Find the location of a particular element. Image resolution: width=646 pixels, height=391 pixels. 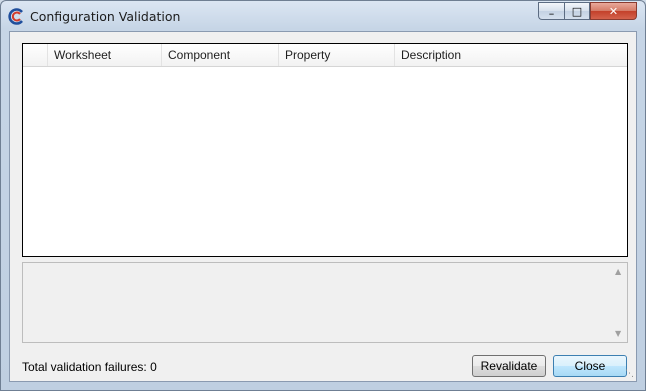

close-icon: ✕ is located at coordinates (613, 11).